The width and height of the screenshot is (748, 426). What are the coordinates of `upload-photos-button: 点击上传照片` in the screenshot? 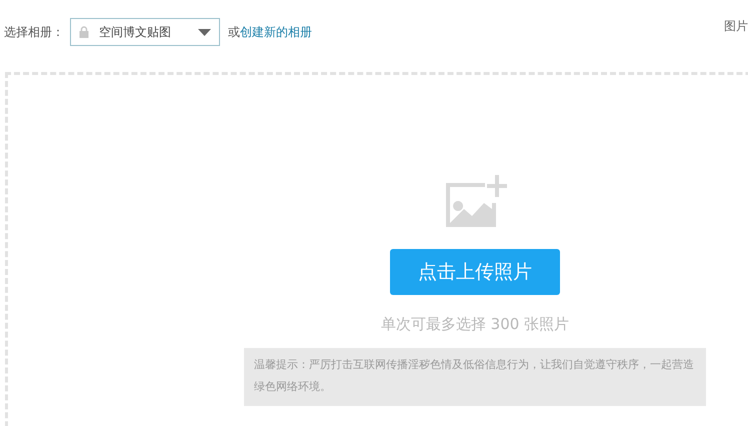 It's located at (475, 272).